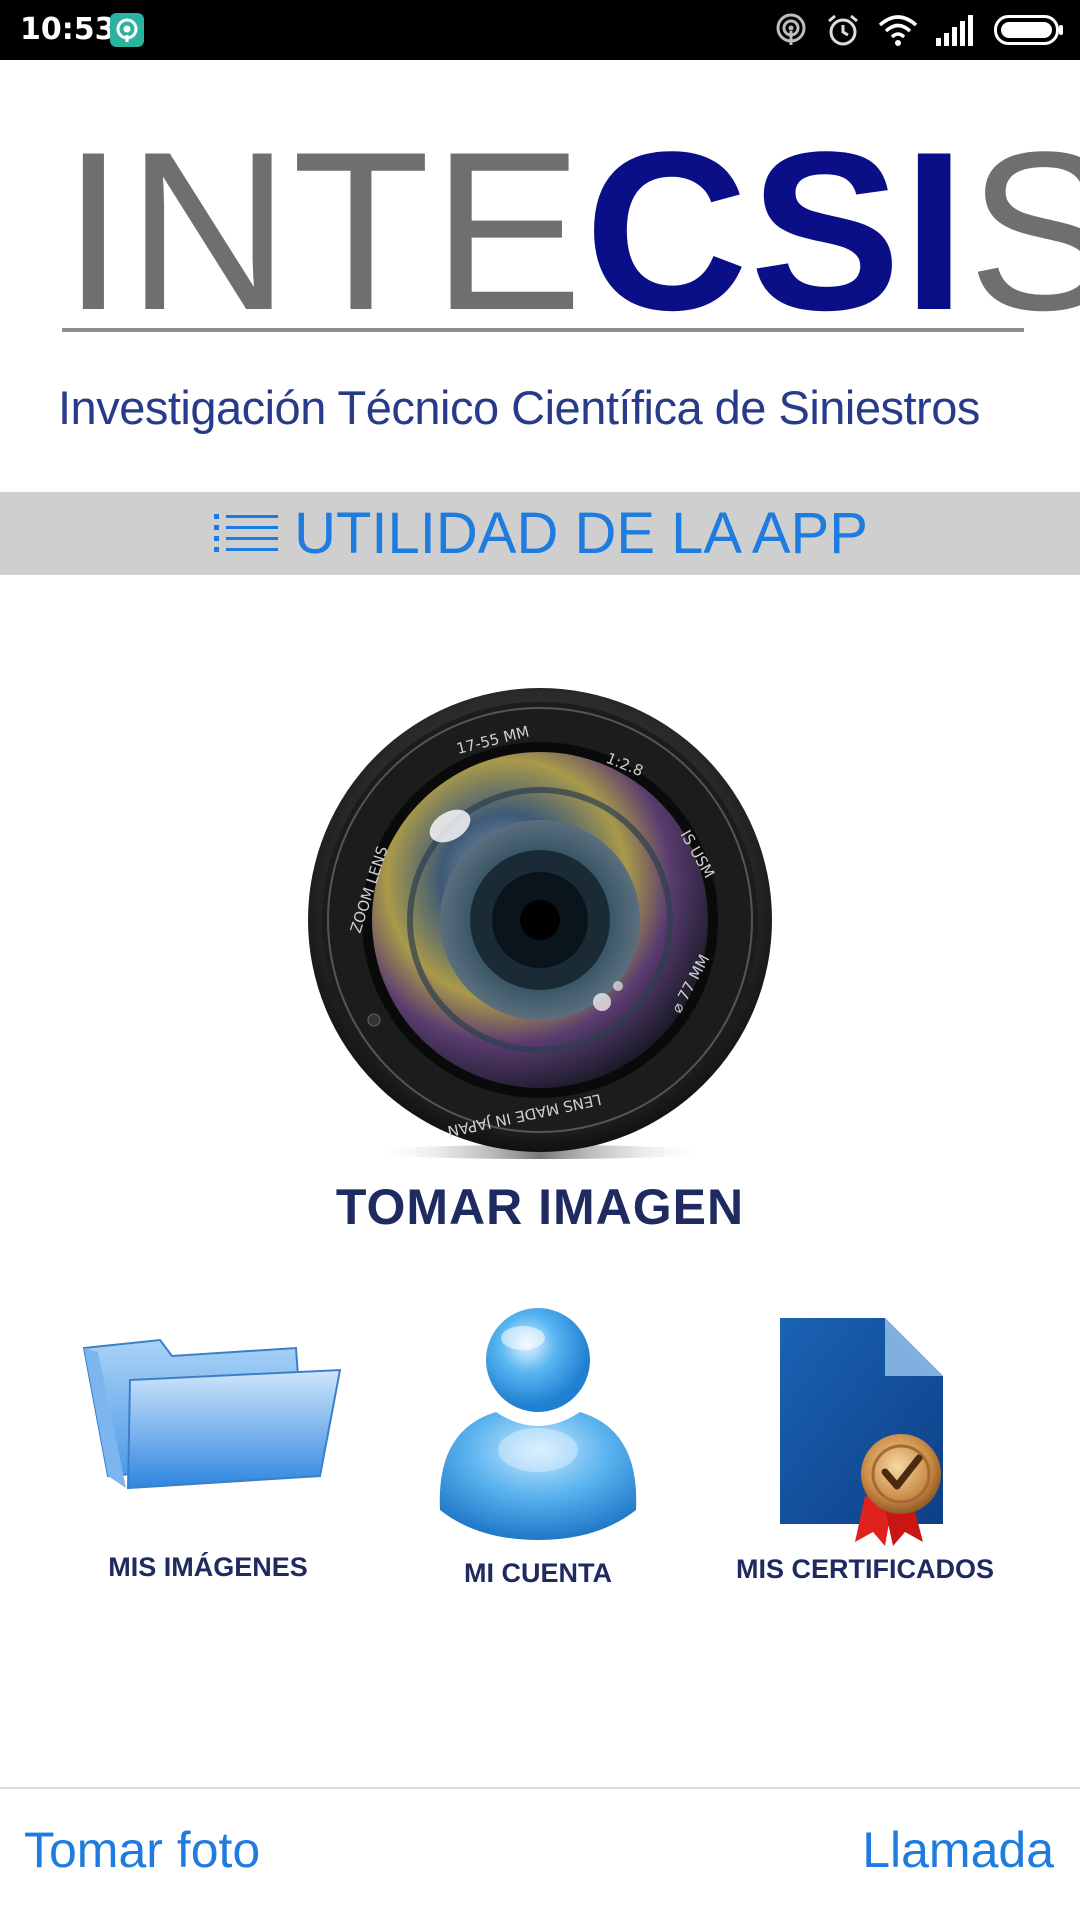 The image size is (1080, 1920). I want to click on hotspot-icon, so click(791, 29).